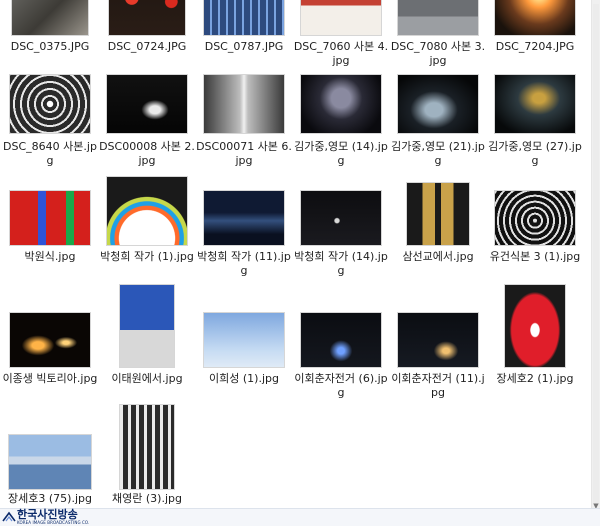 This screenshot has width=600, height=526. I want to click on logo-subtitle: KOREA IMAGE BROADCASTING CO., so click(53, 522).